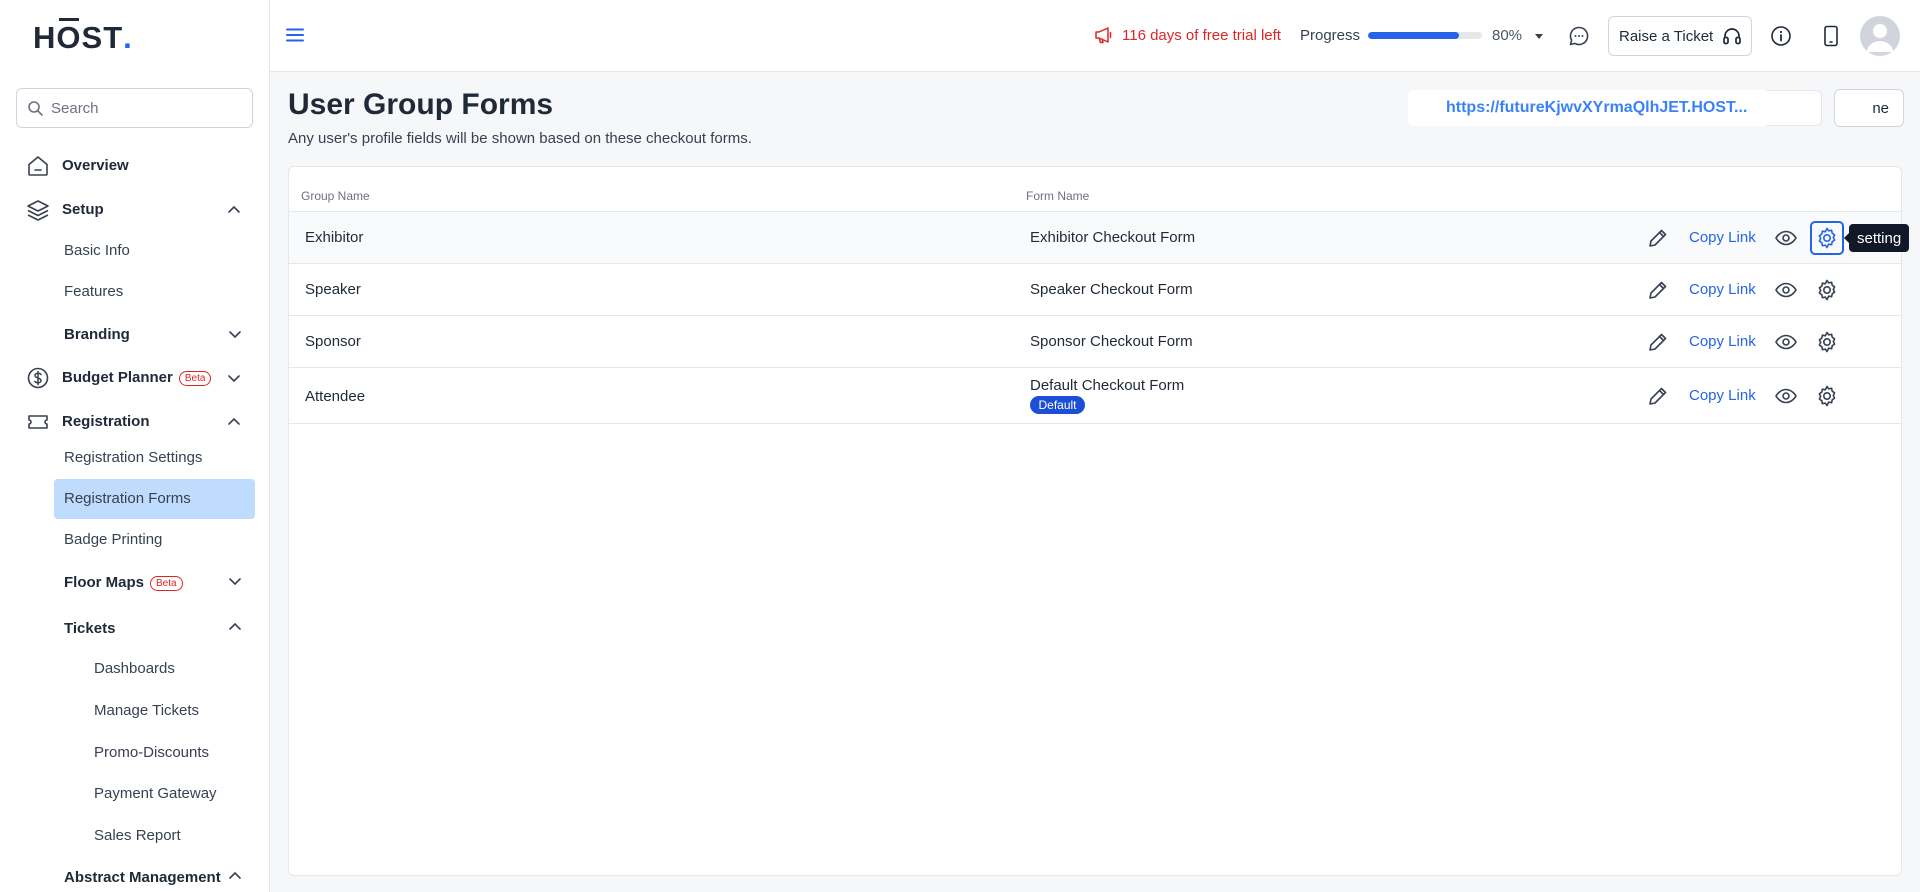 This screenshot has width=1920, height=892. I want to click on trial-text: 116 days of free trial left, so click(1201, 35).